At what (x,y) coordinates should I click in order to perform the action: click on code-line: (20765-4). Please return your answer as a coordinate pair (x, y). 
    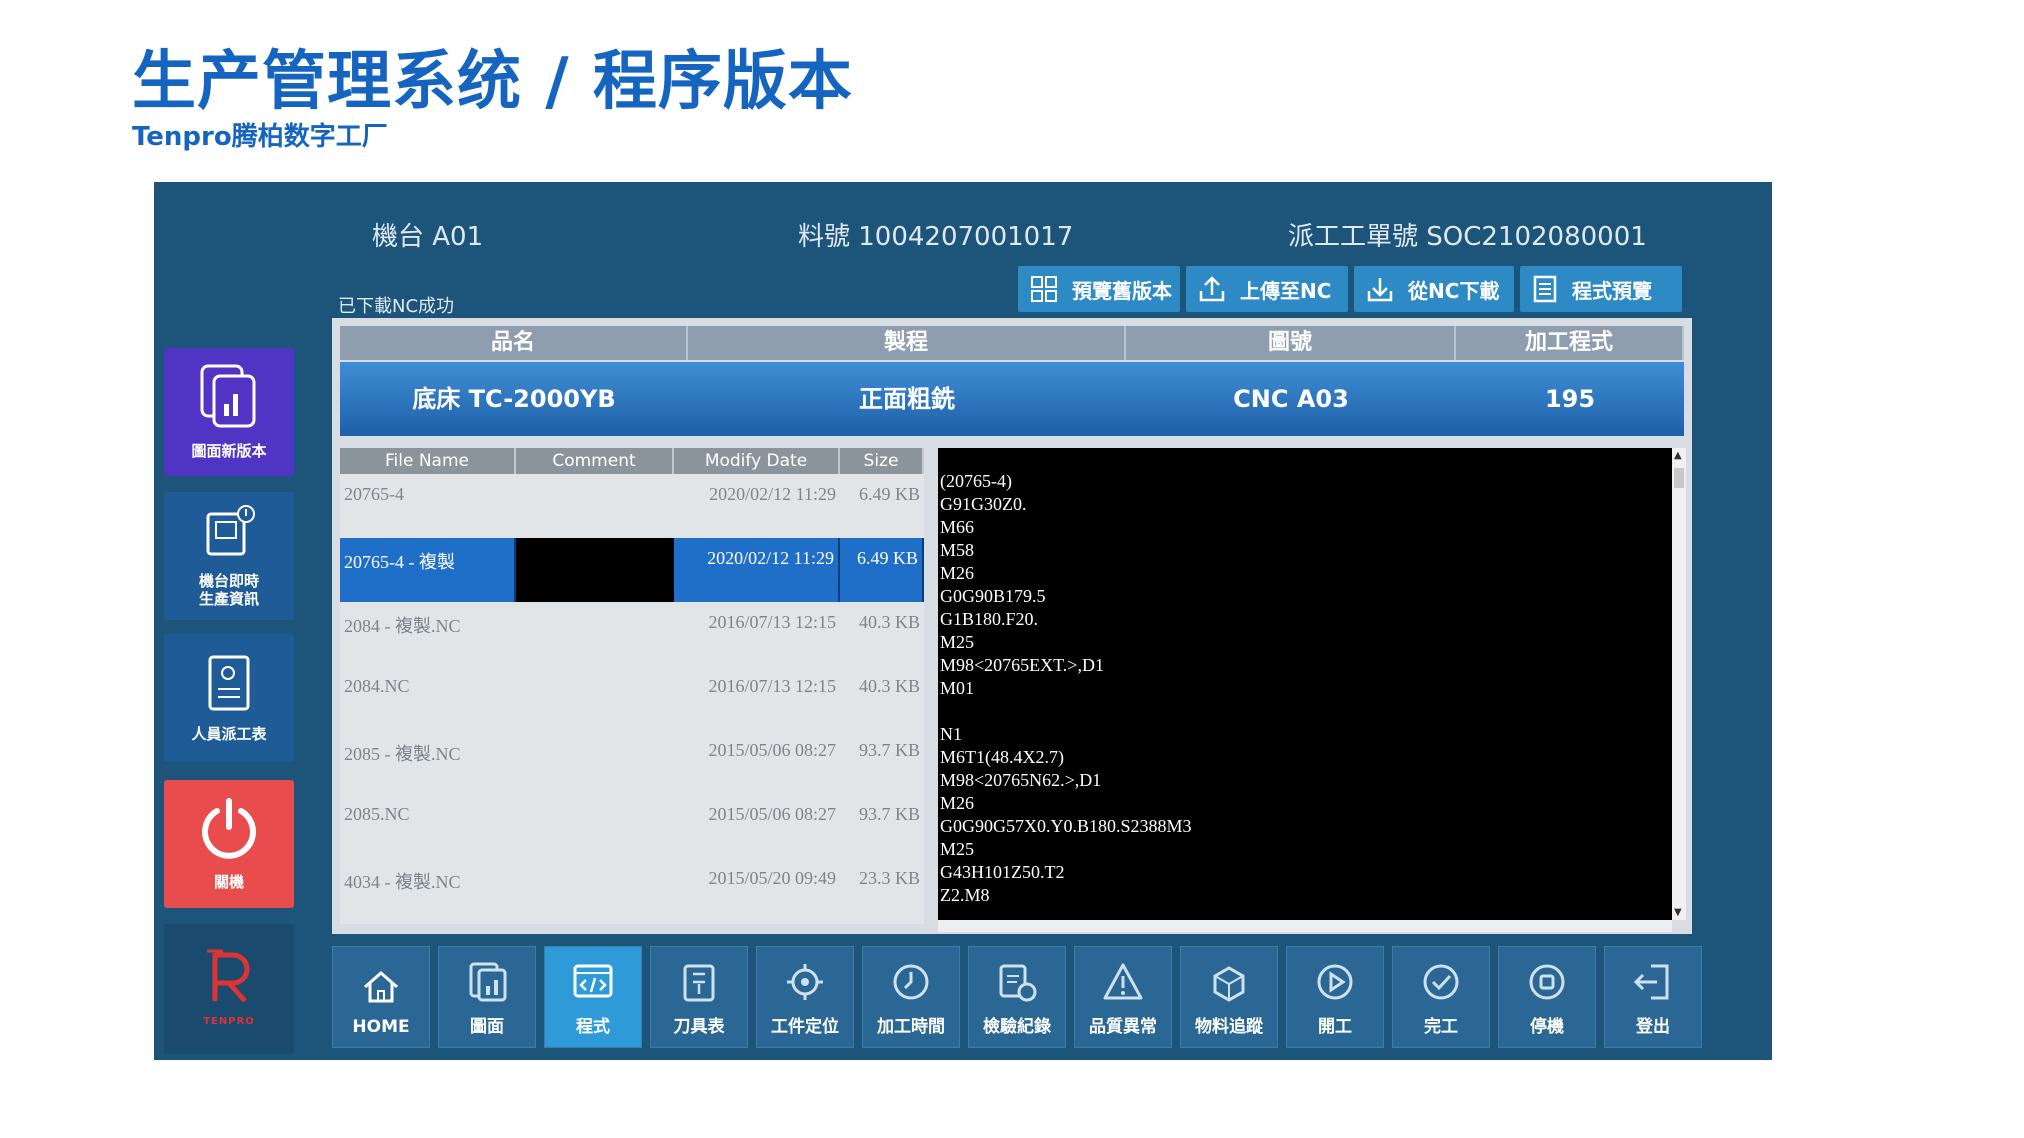
    Looking at the image, I should click on (976, 481).